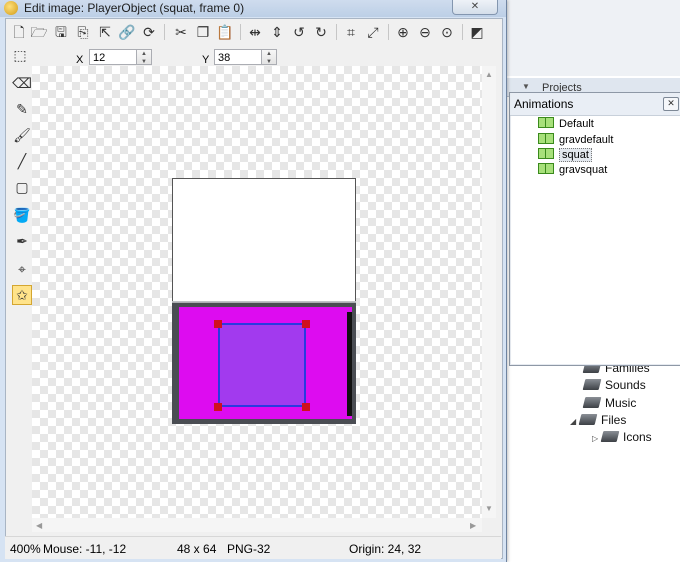 Image resolution: width=680 pixels, height=562 pixels. Describe the element at coordinates (39, 32) in the screenshot. I see `open-icon: 🗁` at that location.